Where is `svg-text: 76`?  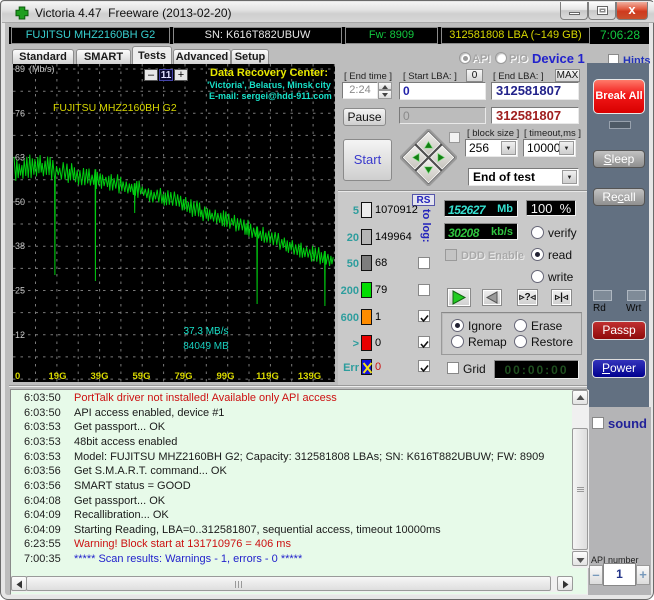
svg-text: 76 is located at coordinates (20, 113).